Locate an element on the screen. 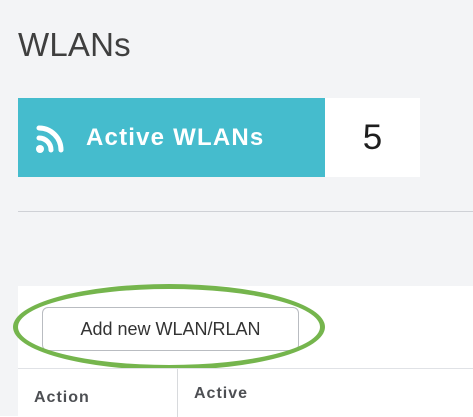 This screenshot has width=473, height=417. active-wlans-banner: Active WLANs is located at coordinates (171, 137).